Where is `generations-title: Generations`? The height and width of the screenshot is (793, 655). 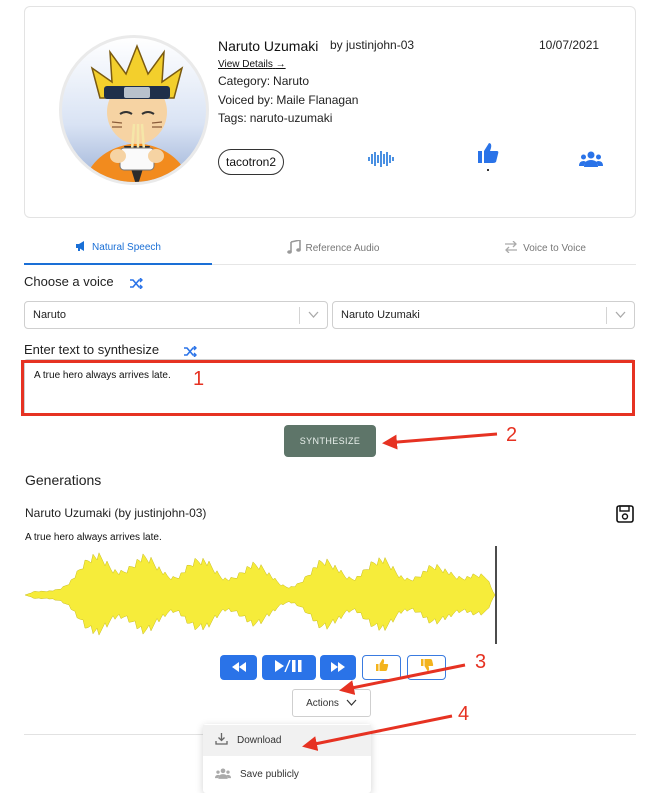 generations-title: Generations is located at coordinates (63, 480).